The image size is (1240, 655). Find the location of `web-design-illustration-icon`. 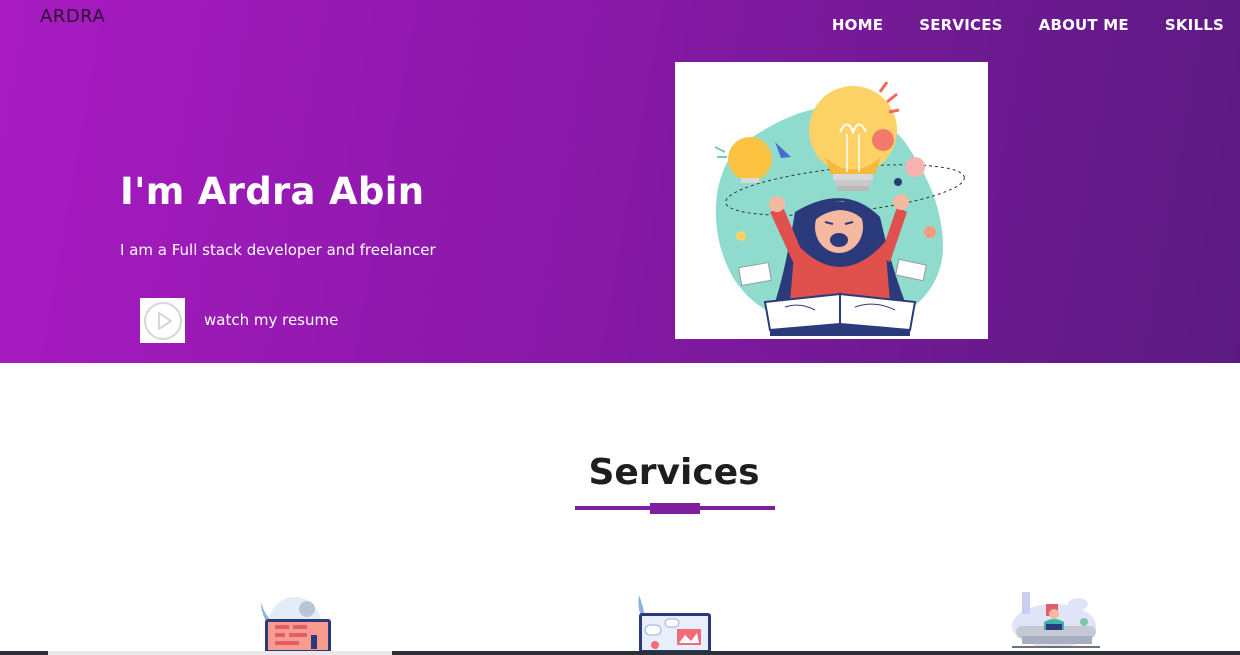

web-design-illustration-icon is located at coordinates (296, 624).